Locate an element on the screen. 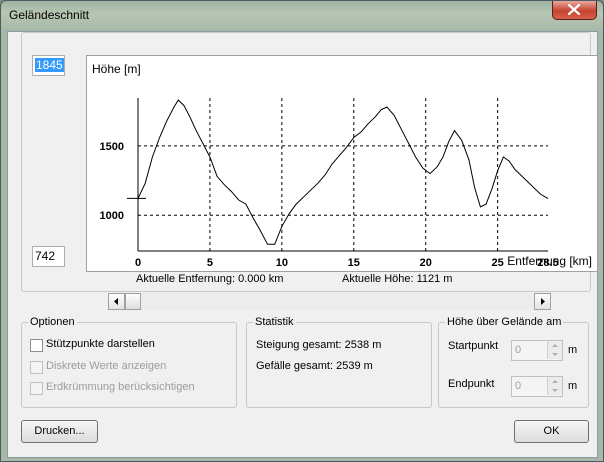 Image resolution: width=604 pixels, height=462 pixels. x-tick-label: 25 is located at coordinates (498, 263).